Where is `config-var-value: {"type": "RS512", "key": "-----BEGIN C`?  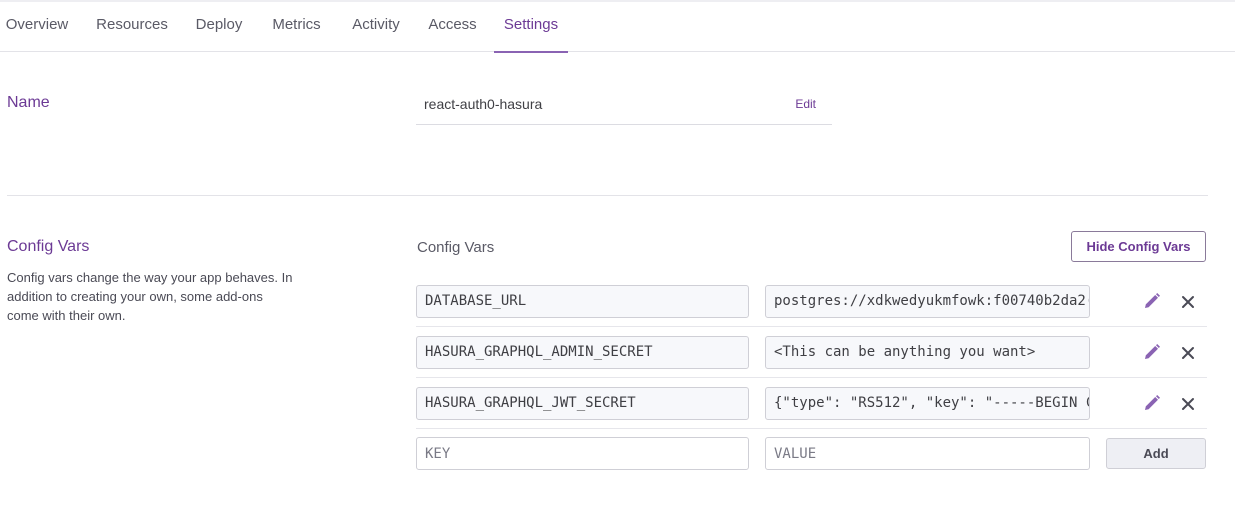 config-var-value: {"type": "RS512", "key": "-----BEGIN C is located at coordinates (927, 403).